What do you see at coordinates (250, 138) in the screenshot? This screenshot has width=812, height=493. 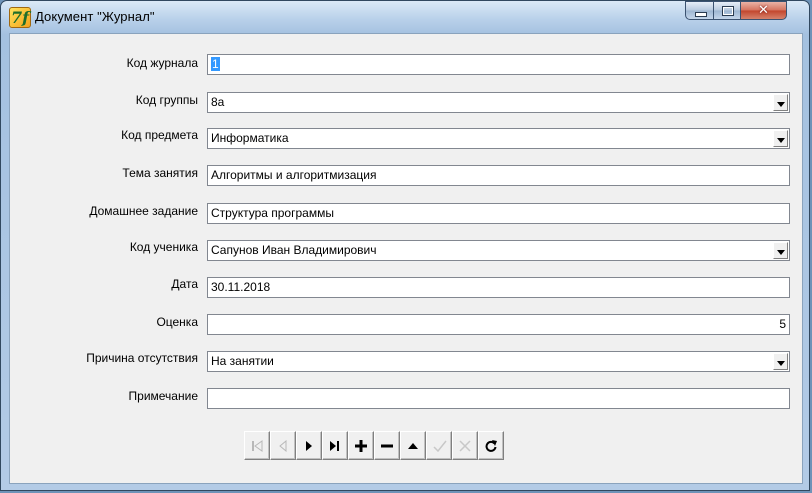 I see `subject-code-value: Информатика` at bounding box center [250, 138].